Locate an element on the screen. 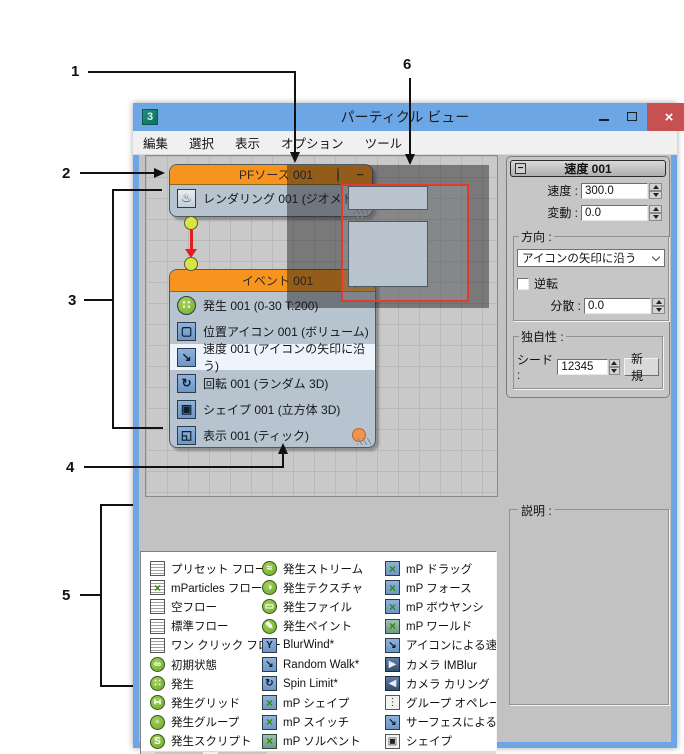 The height and width of the screenshot is (754, 684). birth-paint-icon: ✎ is located at coordinates (269, 626).